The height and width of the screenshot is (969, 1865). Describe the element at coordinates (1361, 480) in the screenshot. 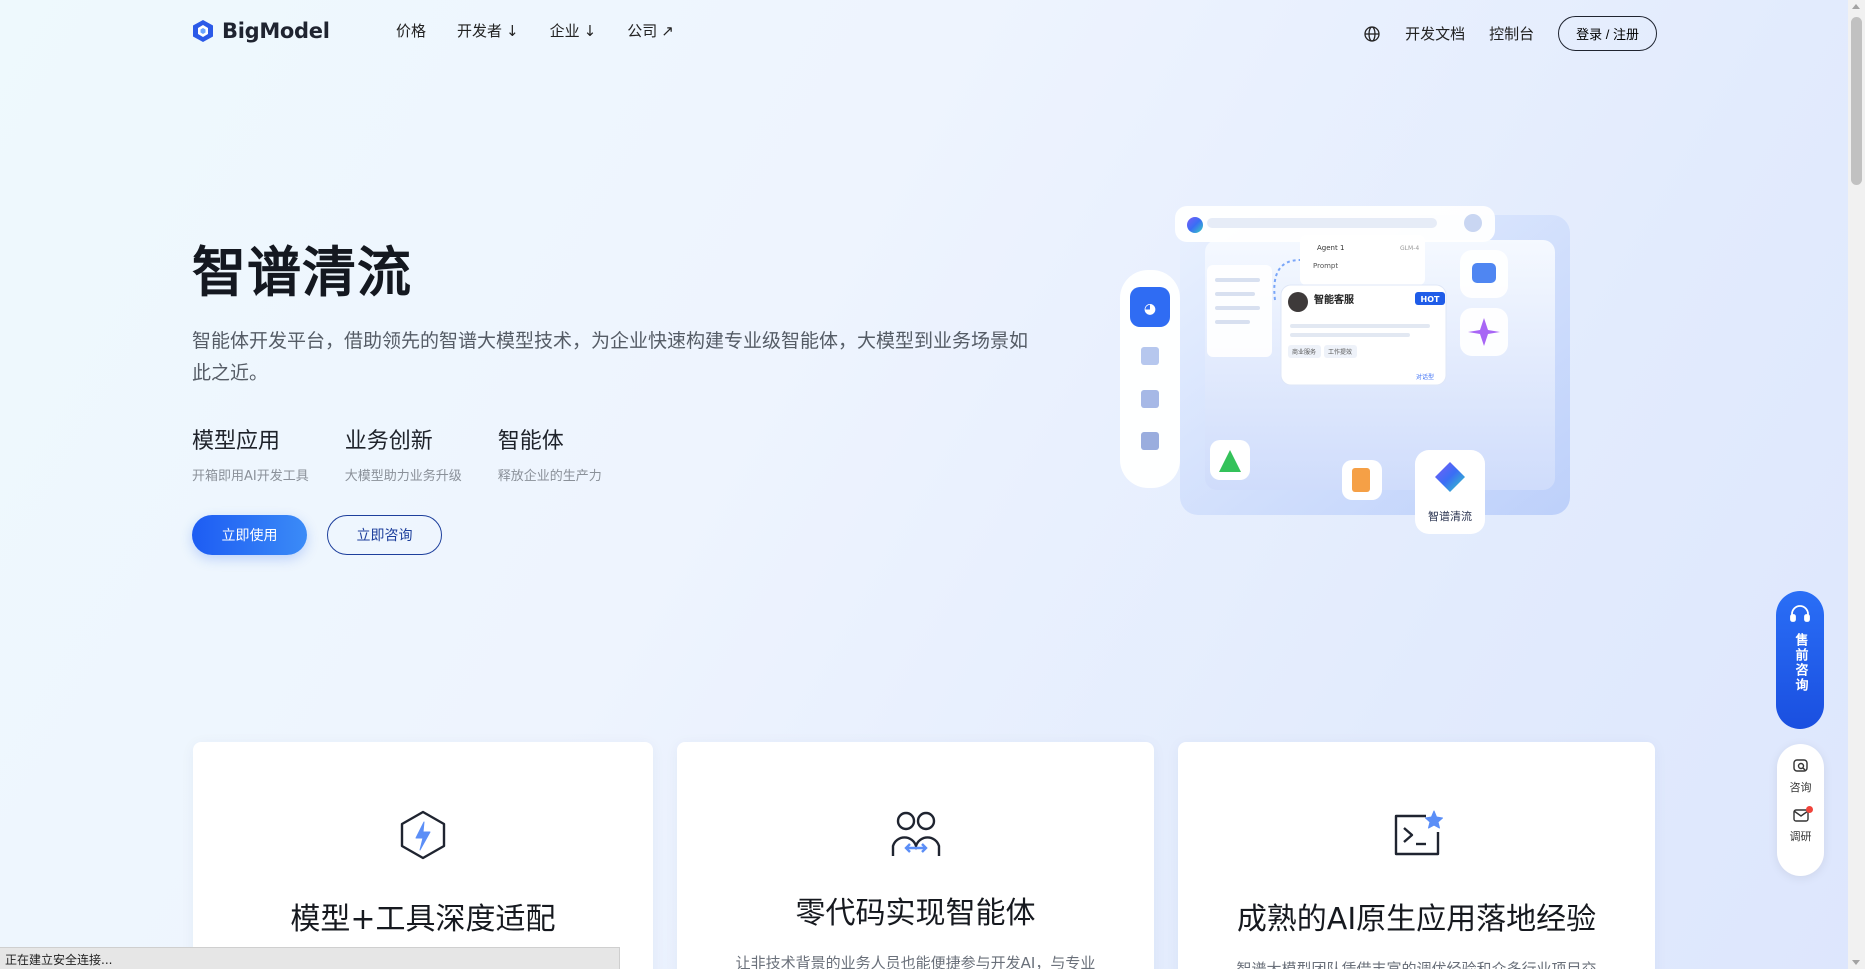

I see `illus-doc-icon` at that location.